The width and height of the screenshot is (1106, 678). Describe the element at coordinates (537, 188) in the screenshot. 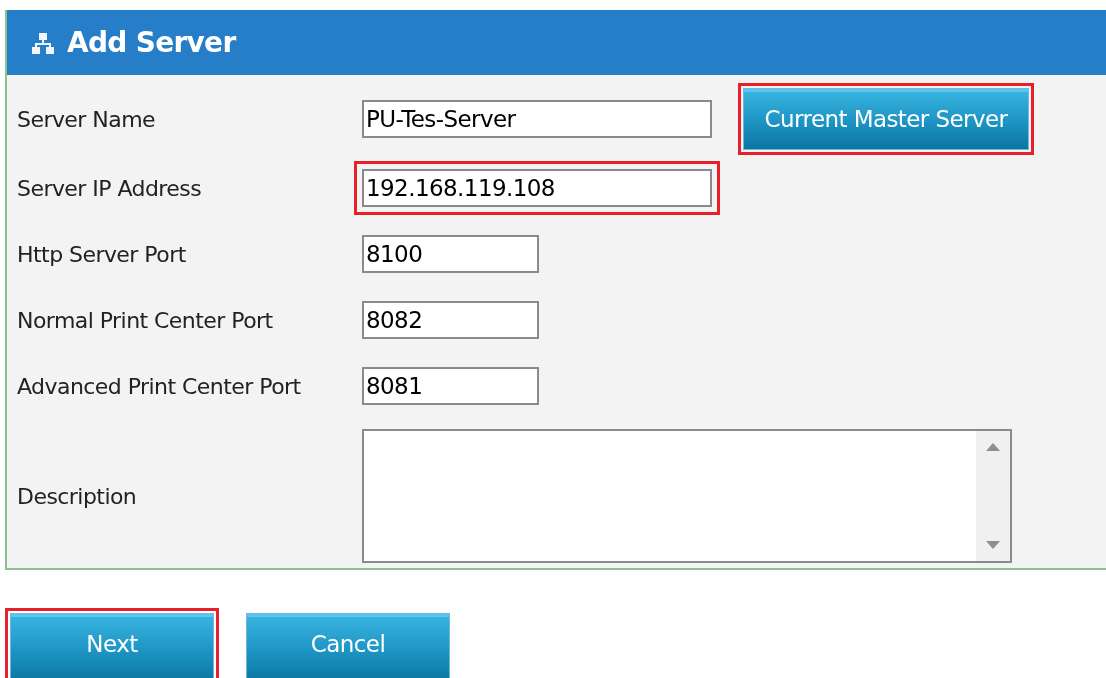

I see `text-field: 192.168.119.108` at that location.